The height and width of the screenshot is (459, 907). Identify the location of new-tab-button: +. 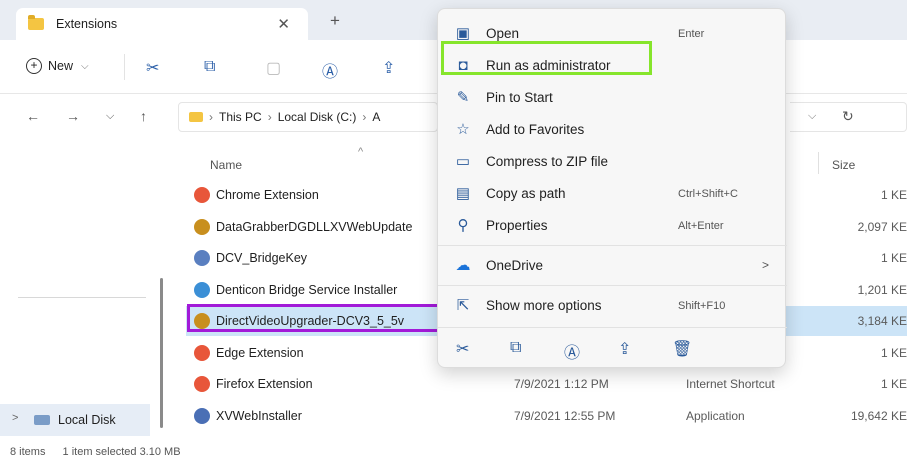
(335, 20).